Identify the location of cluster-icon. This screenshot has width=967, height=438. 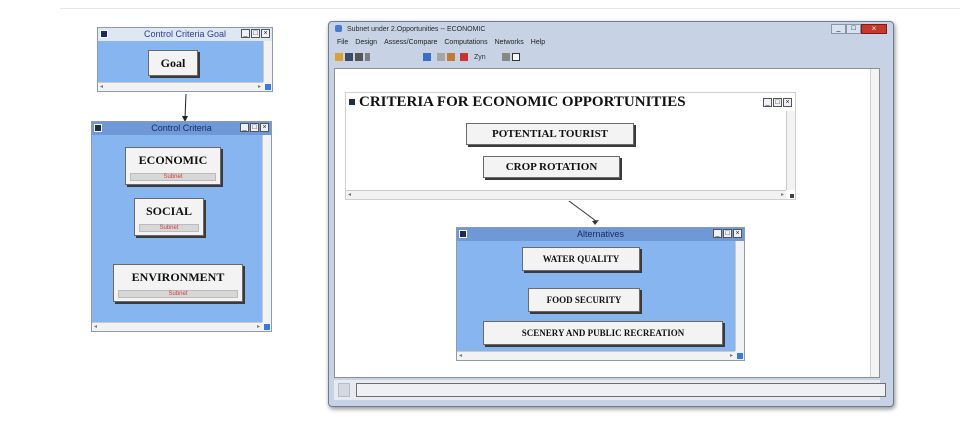
(505, 57).